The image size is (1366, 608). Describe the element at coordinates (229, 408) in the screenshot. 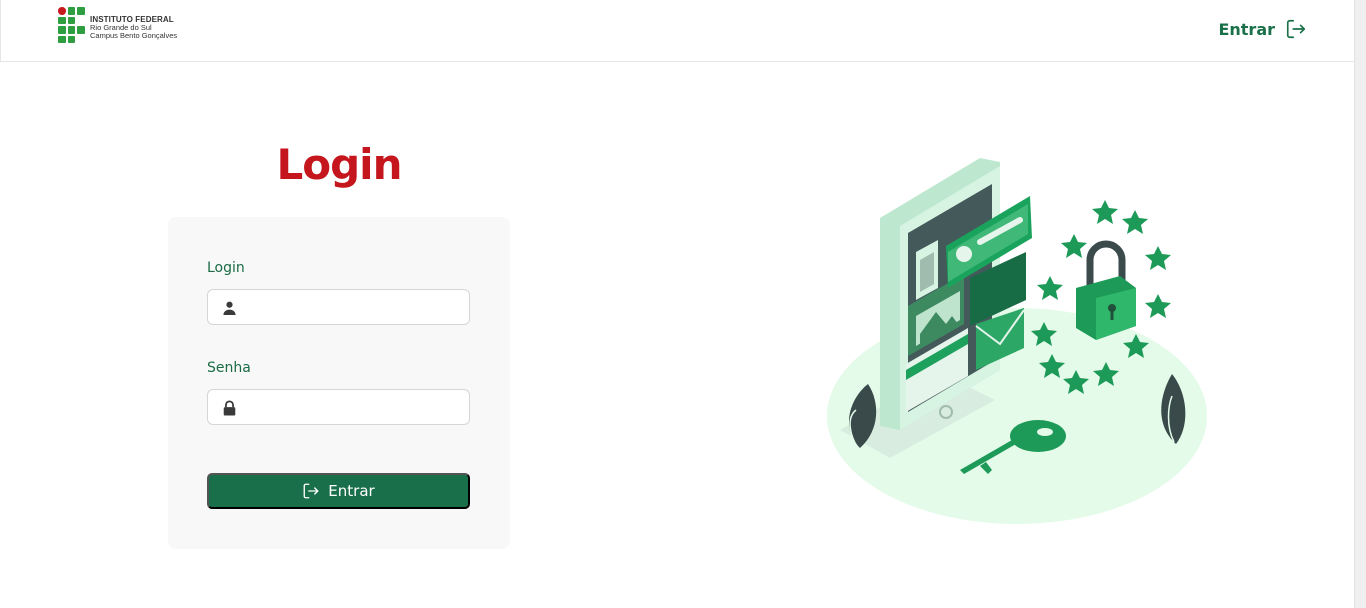

I see `lock-icon` at that location.